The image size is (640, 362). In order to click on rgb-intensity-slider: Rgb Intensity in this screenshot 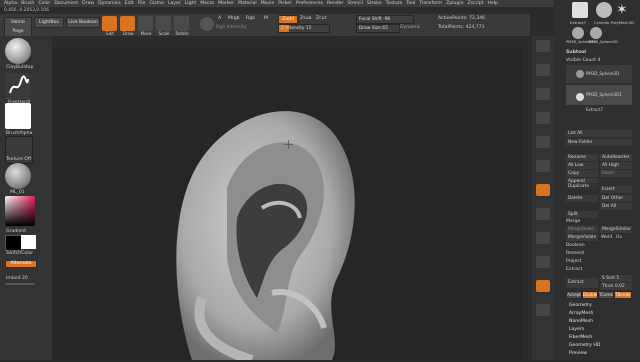, I will do `click(231, 27)`.